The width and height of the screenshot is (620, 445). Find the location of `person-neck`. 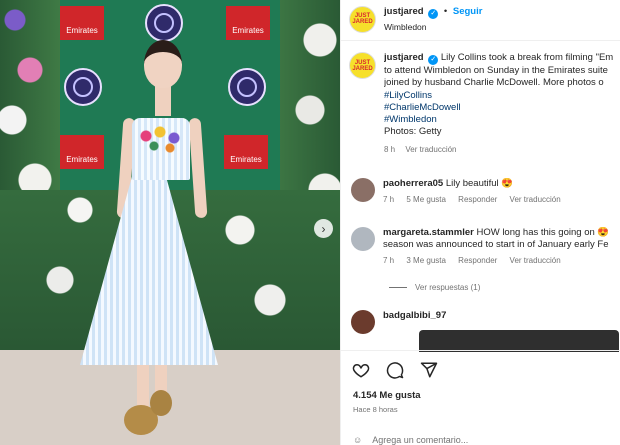

person-neck is located at coordinates (163, 101).